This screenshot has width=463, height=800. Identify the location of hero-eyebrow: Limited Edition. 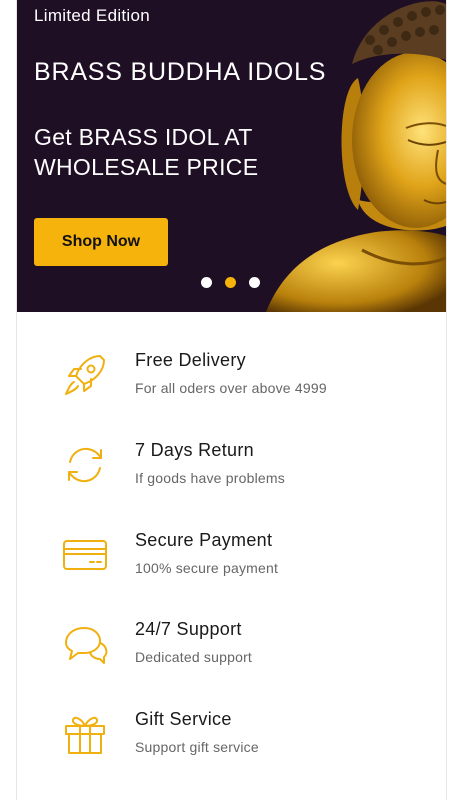
(92, 15).